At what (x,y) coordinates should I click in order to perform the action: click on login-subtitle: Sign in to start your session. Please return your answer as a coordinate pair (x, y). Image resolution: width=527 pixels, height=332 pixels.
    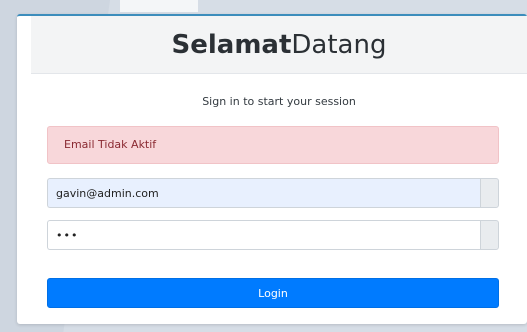
    Looking at the image, I should click on (279, 101).